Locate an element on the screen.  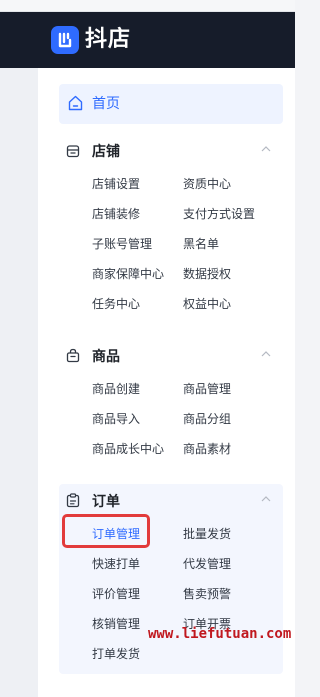
red-highlight-box is located at coordinates (106, 531).